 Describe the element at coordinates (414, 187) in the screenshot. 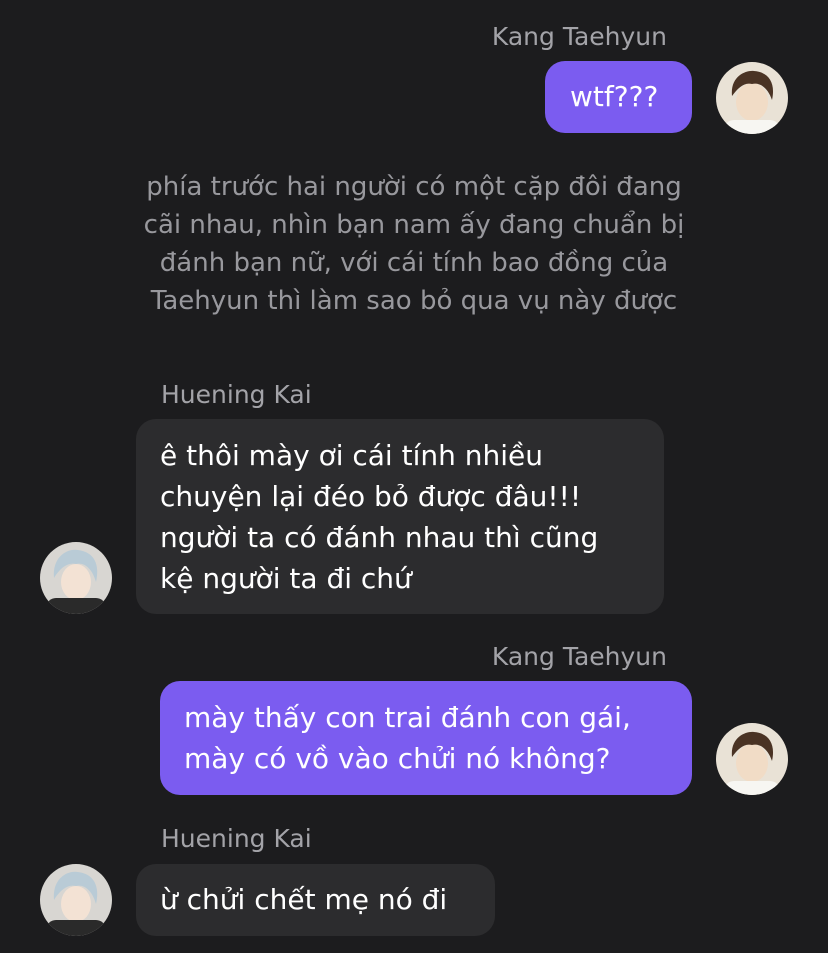

I see `narration-line: phía trước hai người có một cặp đôi đang` at that location.